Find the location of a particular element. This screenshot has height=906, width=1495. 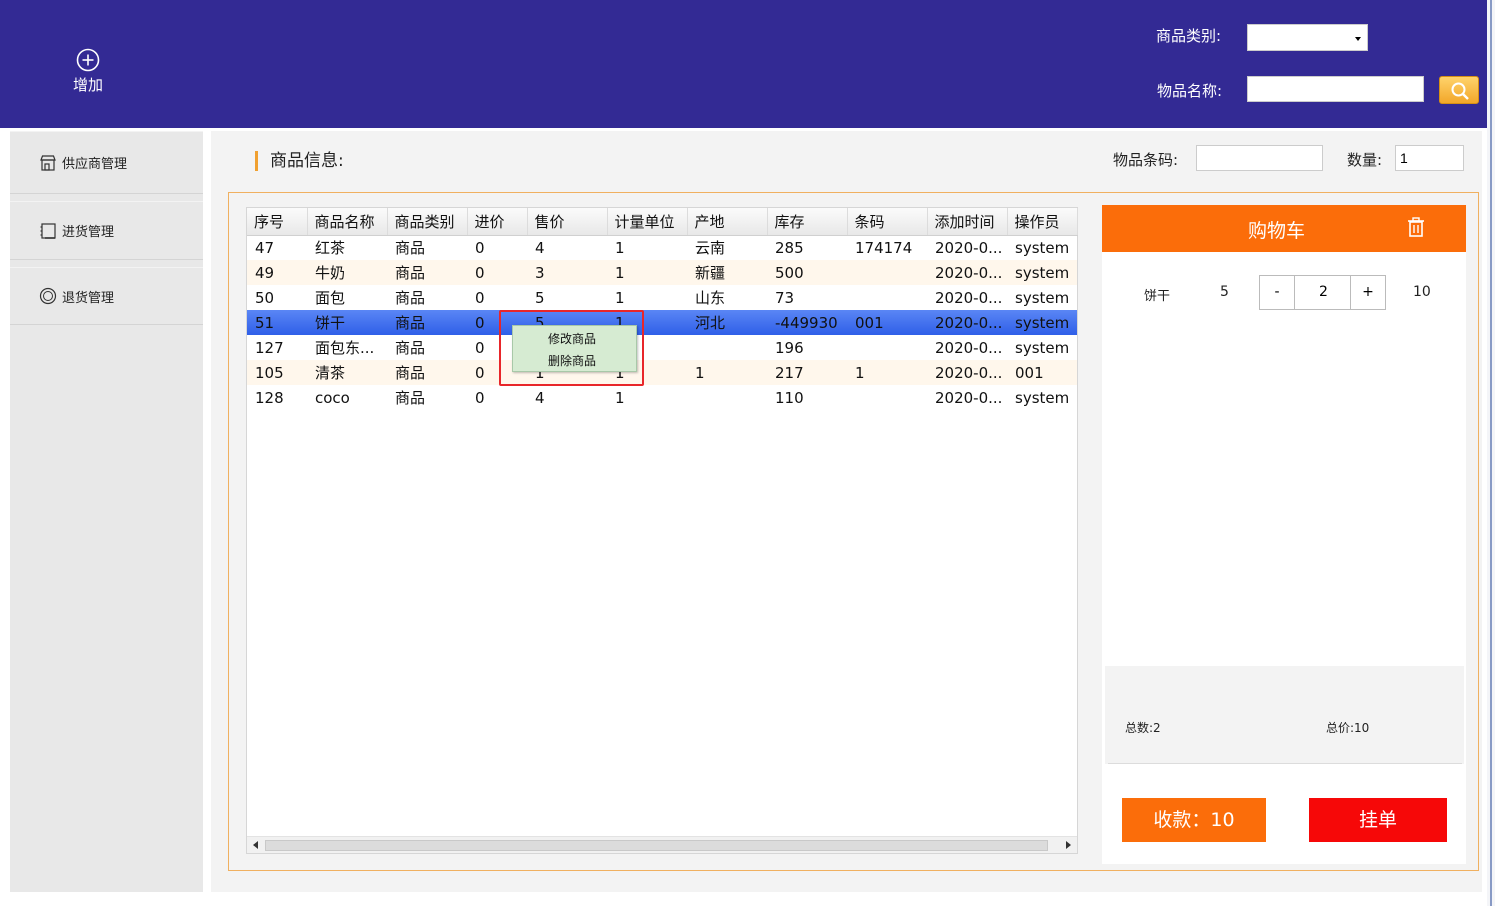

table-row: 51 饼干 商品 0 5 1 河北 -449930 001 2020-0... system is located at coordinates (662, 322).